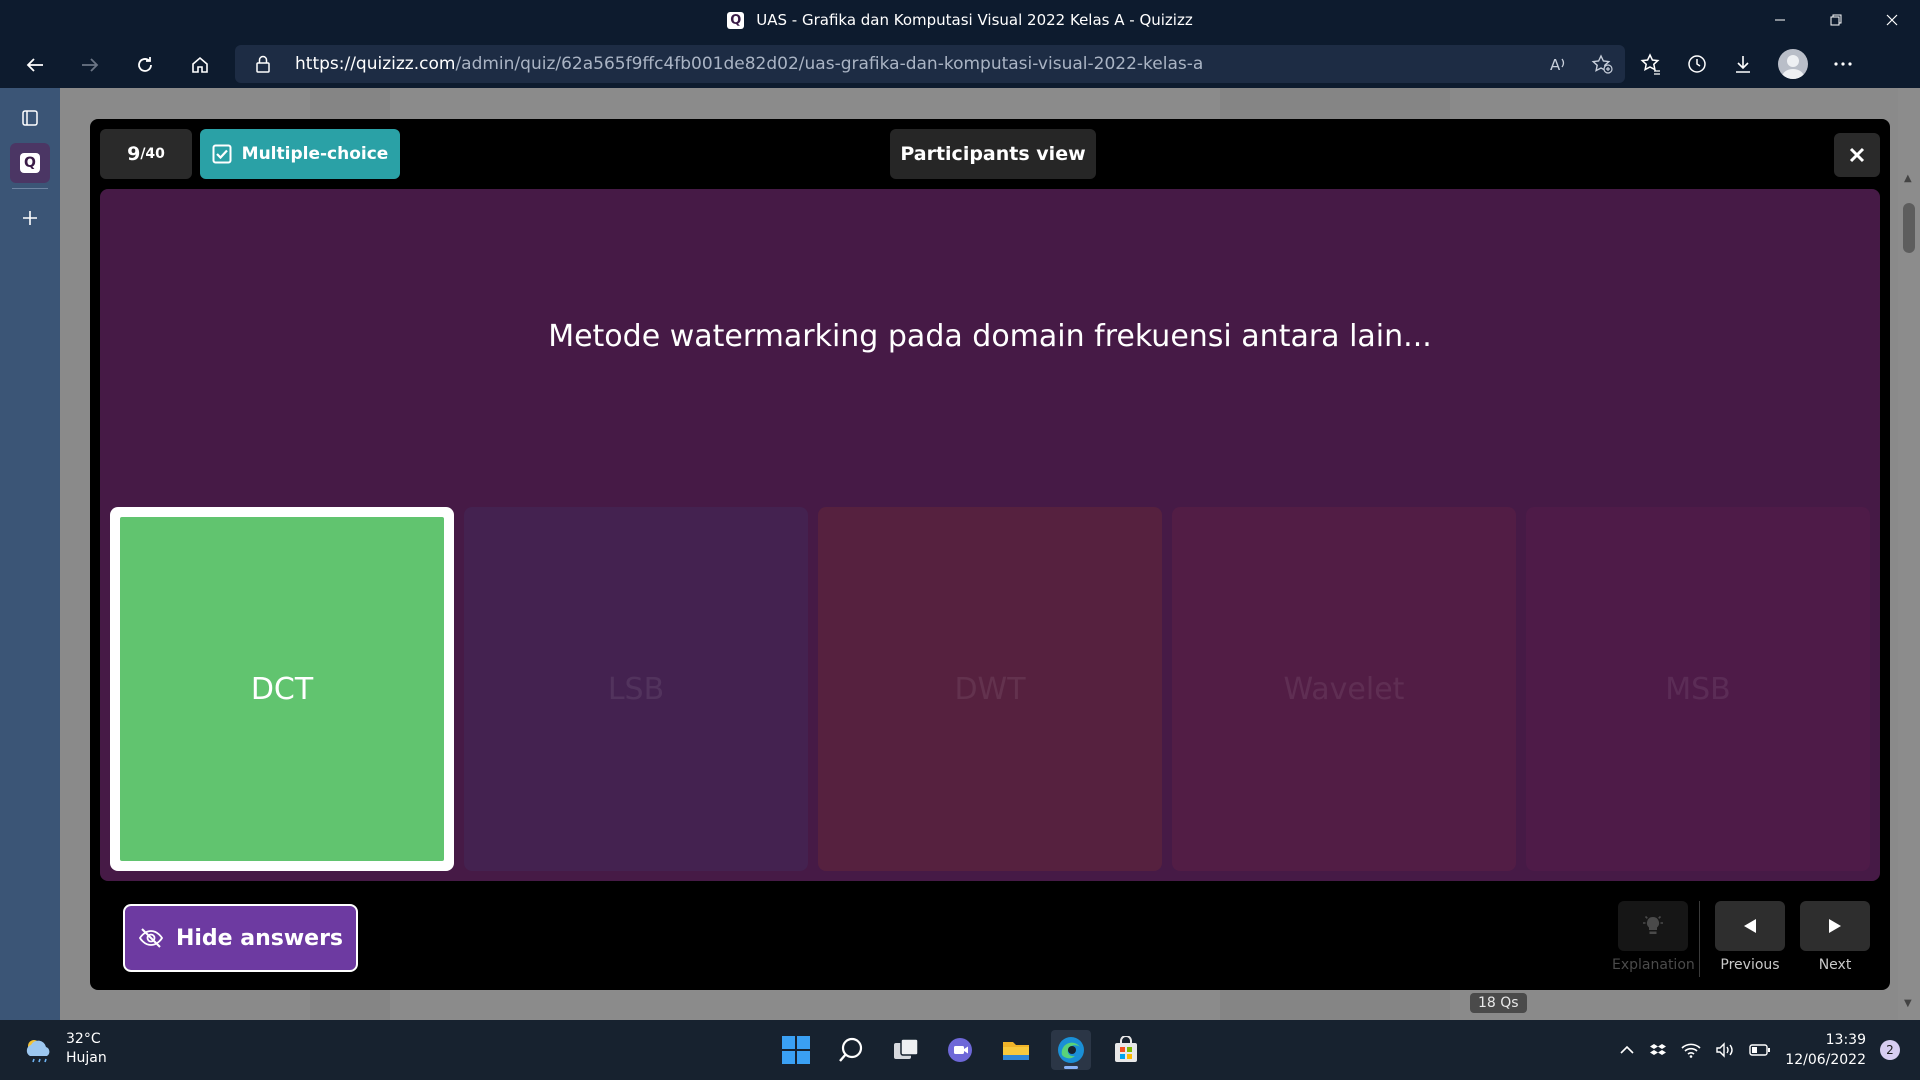 This screenshot has height=1080, width=1920. I want to click on microsoft-store-button, so click(1126, 1050).